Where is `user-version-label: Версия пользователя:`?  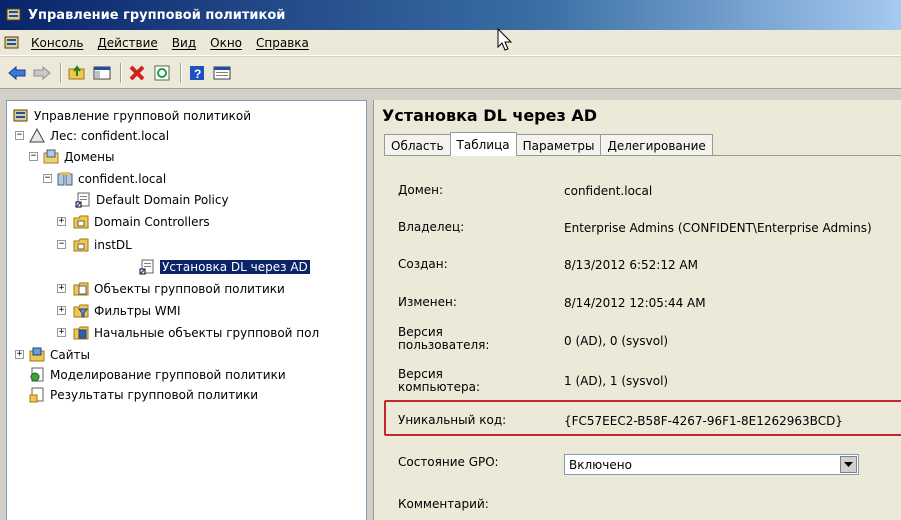 user-version-label: Версия пользователя: is located at coordinates (443, 339).